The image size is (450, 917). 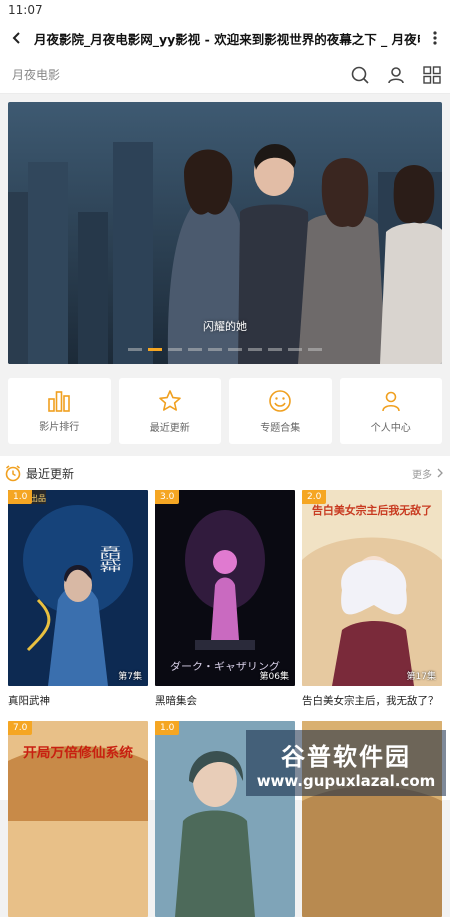 I want to click on page-title: 月夜影院_月夜电影网_yy影视 - 欢迎来到影视世界的夜幕之下 _ 月夜电影, so click(x=227, y=39).